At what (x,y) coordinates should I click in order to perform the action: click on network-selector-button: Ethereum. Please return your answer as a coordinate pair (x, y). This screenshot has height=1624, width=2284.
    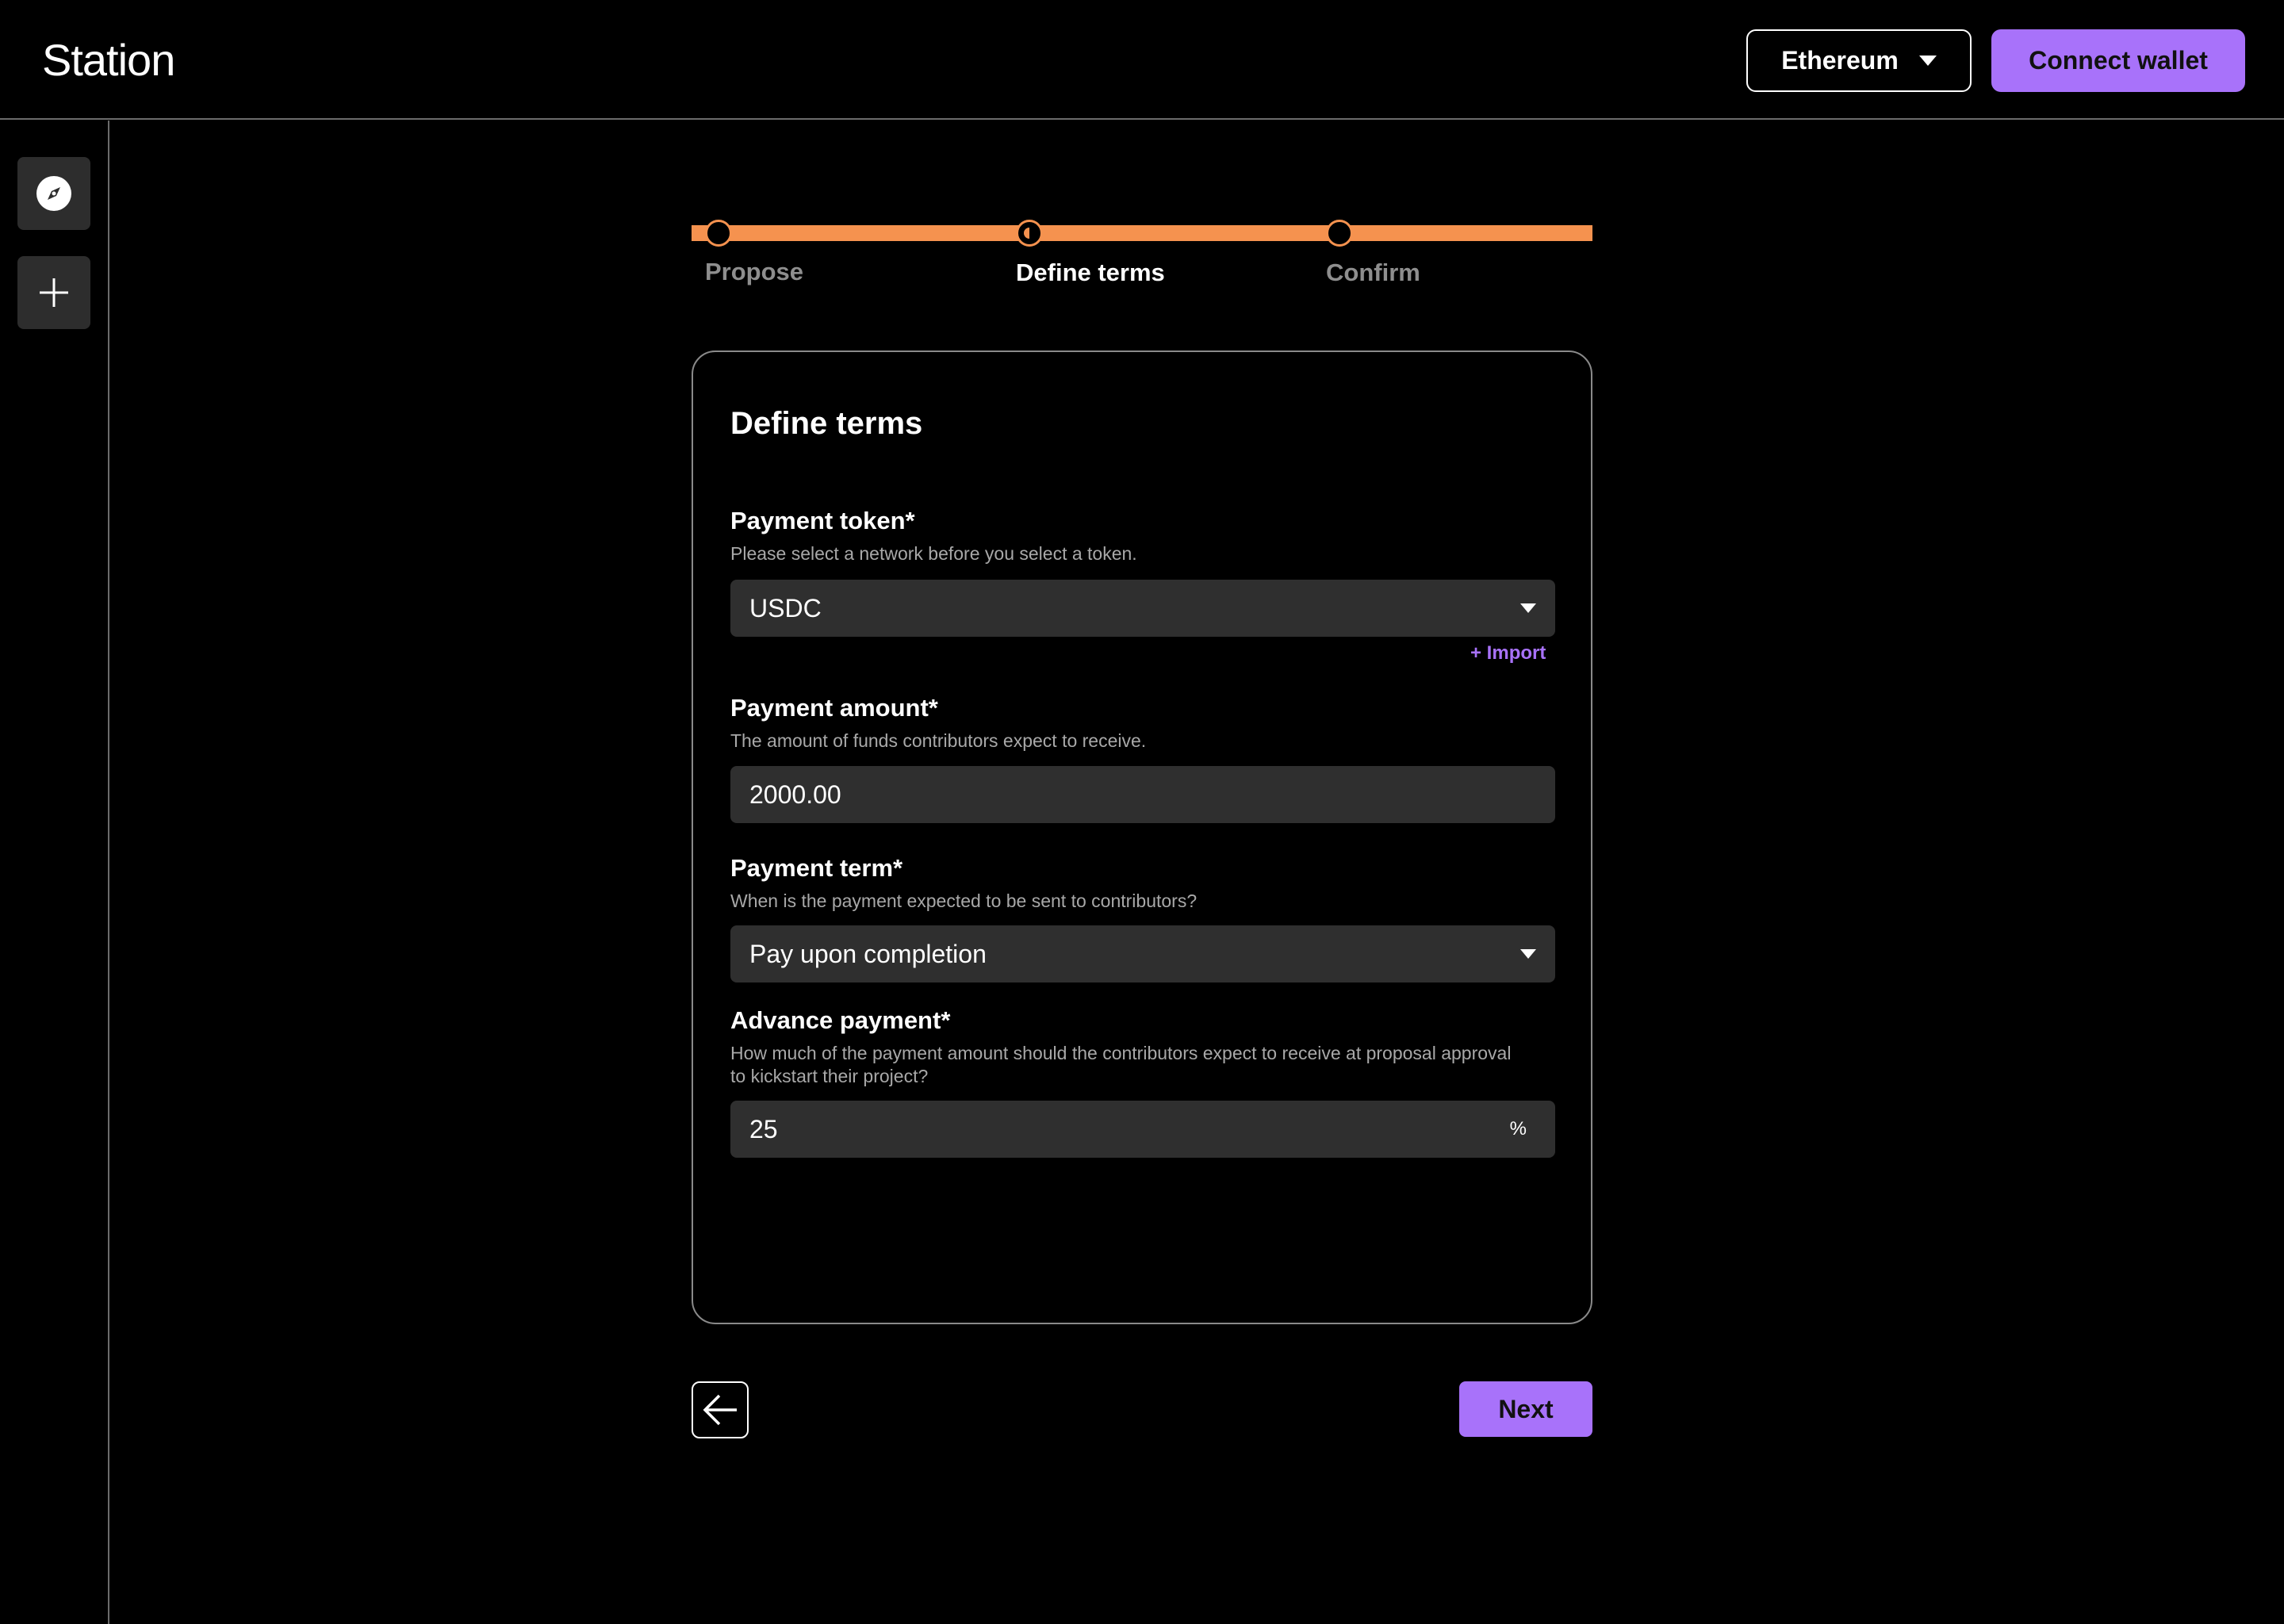
    Looking at the image, I should click on (1859, 61).